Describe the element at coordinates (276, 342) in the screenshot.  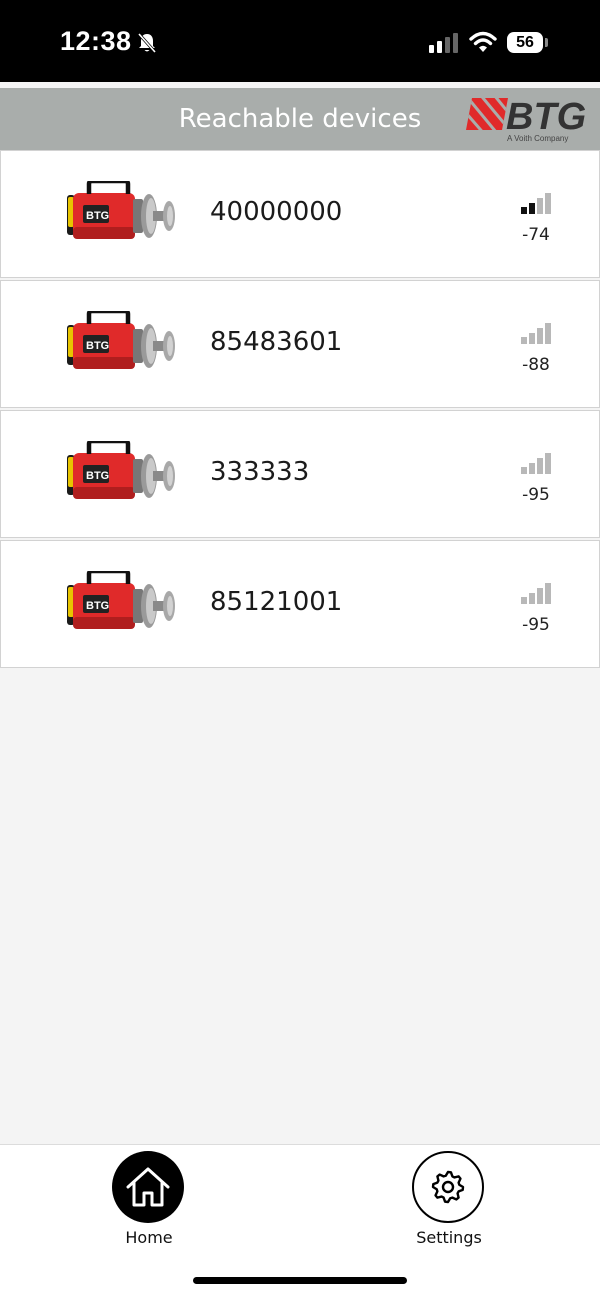
I see `device-id: 85483601` at that location.